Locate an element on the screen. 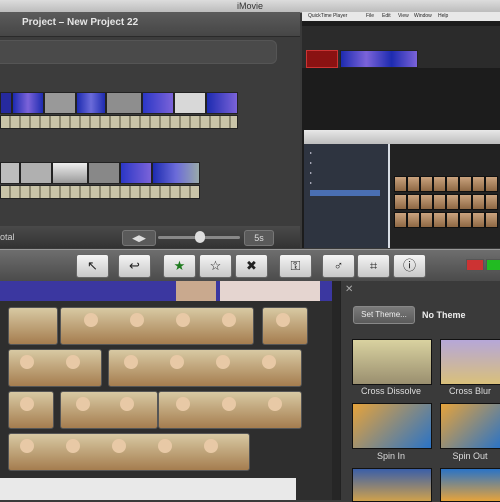 This screenshot has width=500, height=502. menu-item: QuickTime Player is located at coordinates (327, 16).